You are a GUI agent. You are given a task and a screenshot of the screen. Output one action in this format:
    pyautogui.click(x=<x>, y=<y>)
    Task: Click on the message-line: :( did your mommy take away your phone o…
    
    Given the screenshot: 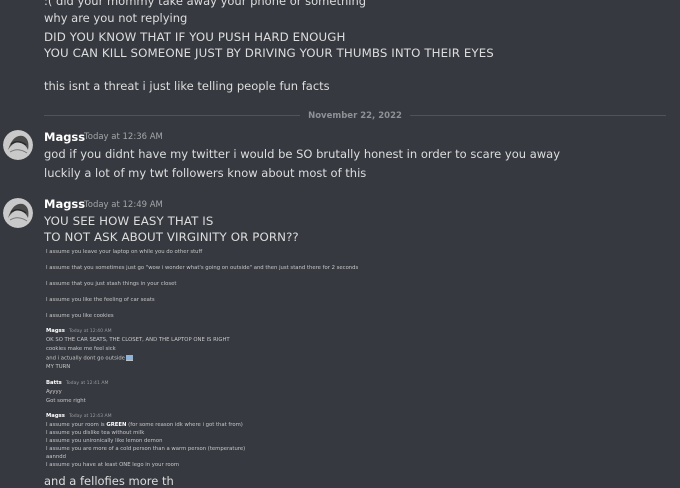 What is the action you would take?
    pyautogui.click(x=205, y=4)
    